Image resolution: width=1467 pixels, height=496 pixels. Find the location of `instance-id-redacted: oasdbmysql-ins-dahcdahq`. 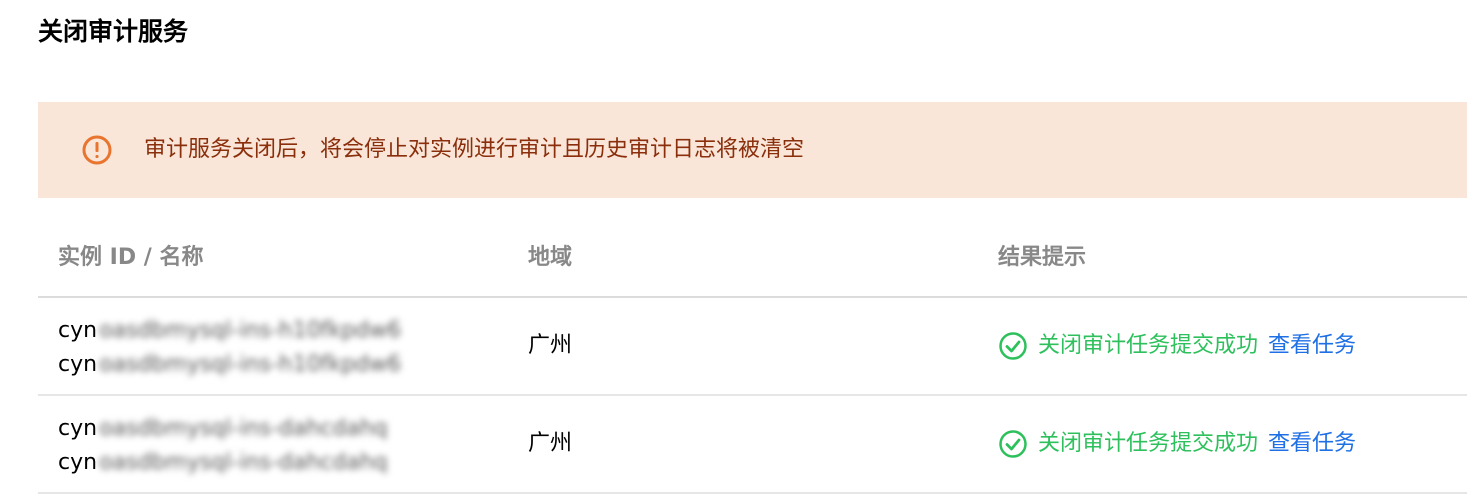

instance-id-redacted: oasdbmysql-ins-dahcdahq is located at coordinates (243, 428).